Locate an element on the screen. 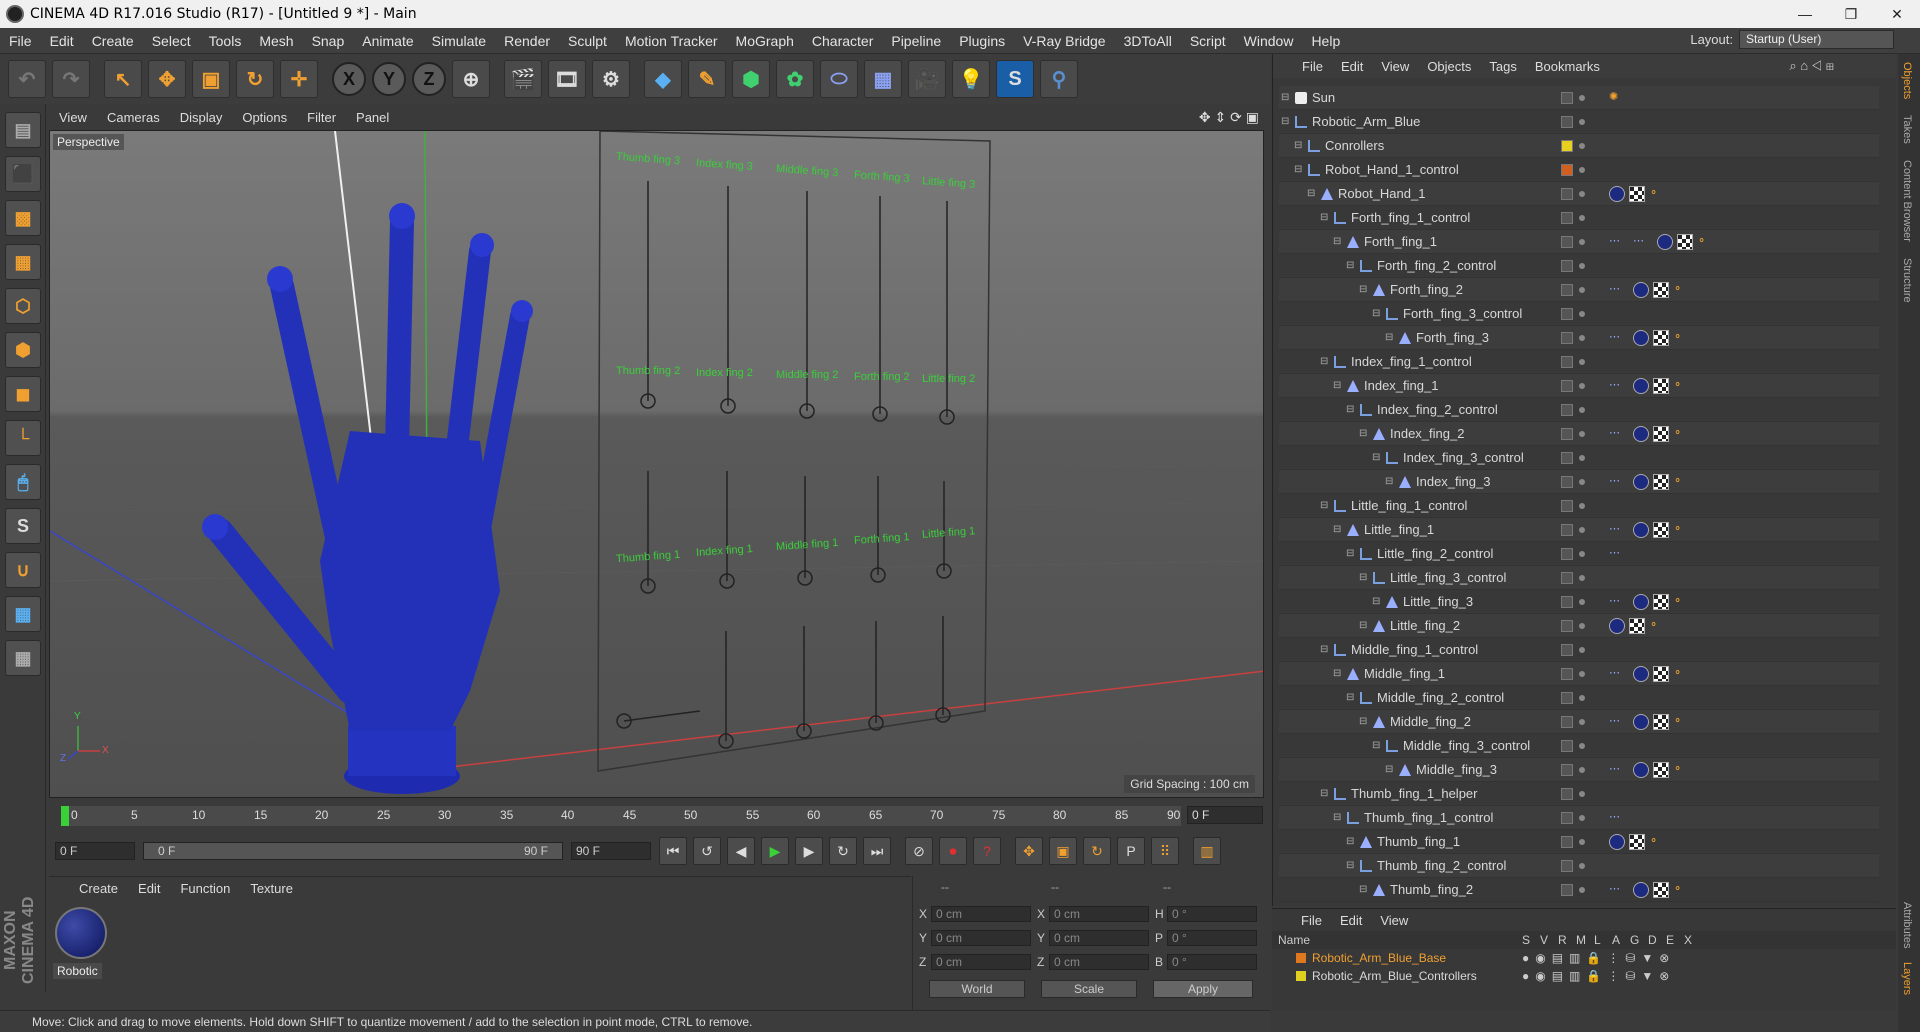 Image resolution: width=1920 pixels, height=1032 pixels. y-axis-lock-icon: Y is located at coordinates (389, 79).